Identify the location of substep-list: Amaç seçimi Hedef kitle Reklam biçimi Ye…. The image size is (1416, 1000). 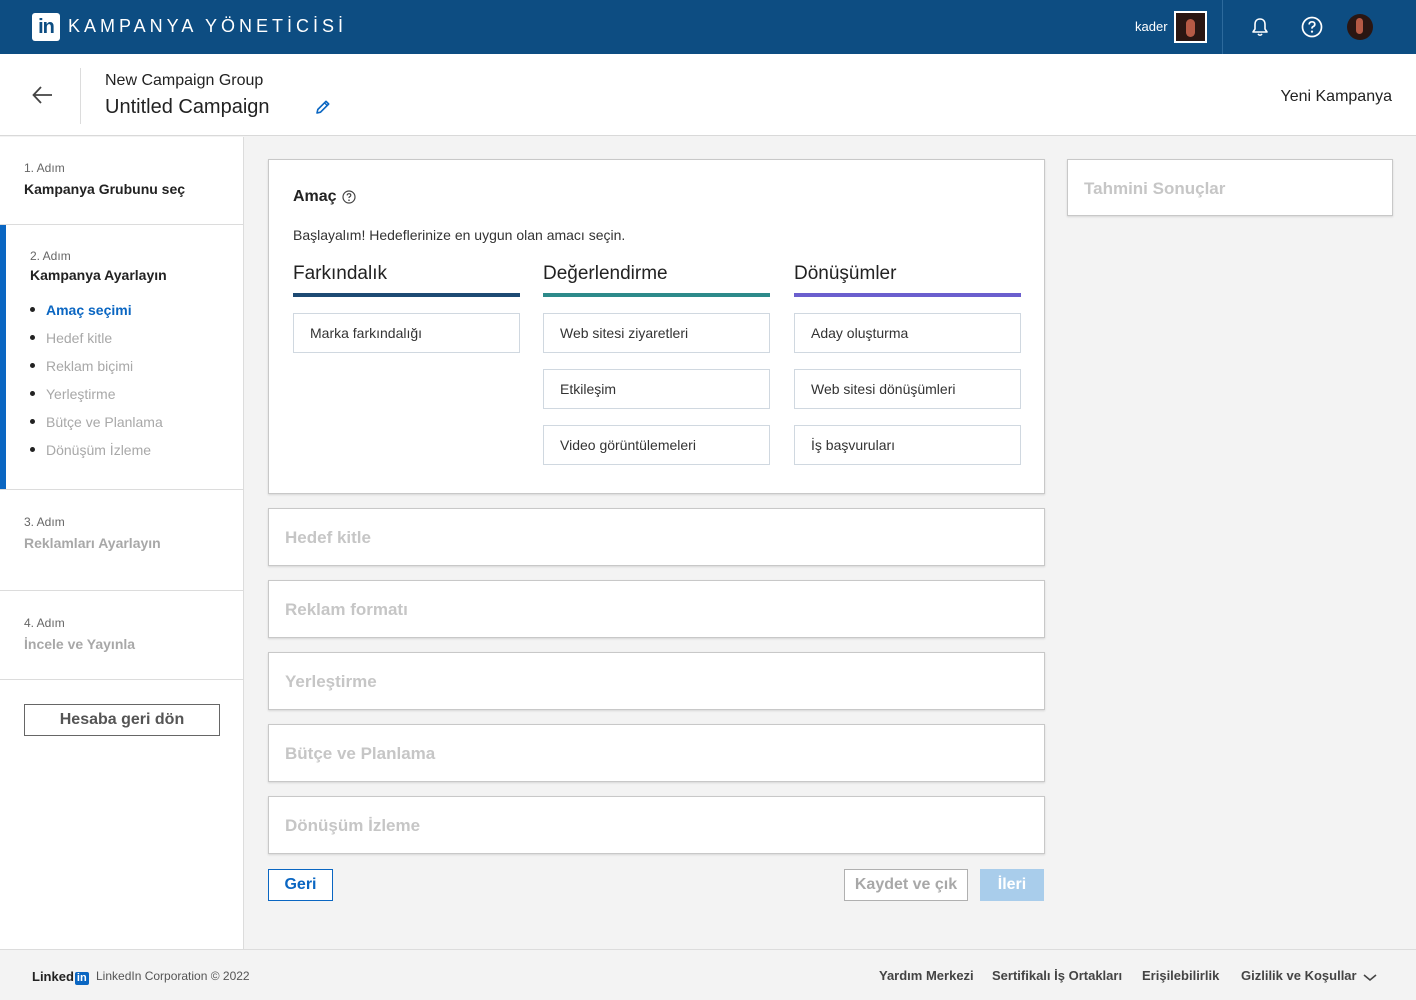
(96, 385).